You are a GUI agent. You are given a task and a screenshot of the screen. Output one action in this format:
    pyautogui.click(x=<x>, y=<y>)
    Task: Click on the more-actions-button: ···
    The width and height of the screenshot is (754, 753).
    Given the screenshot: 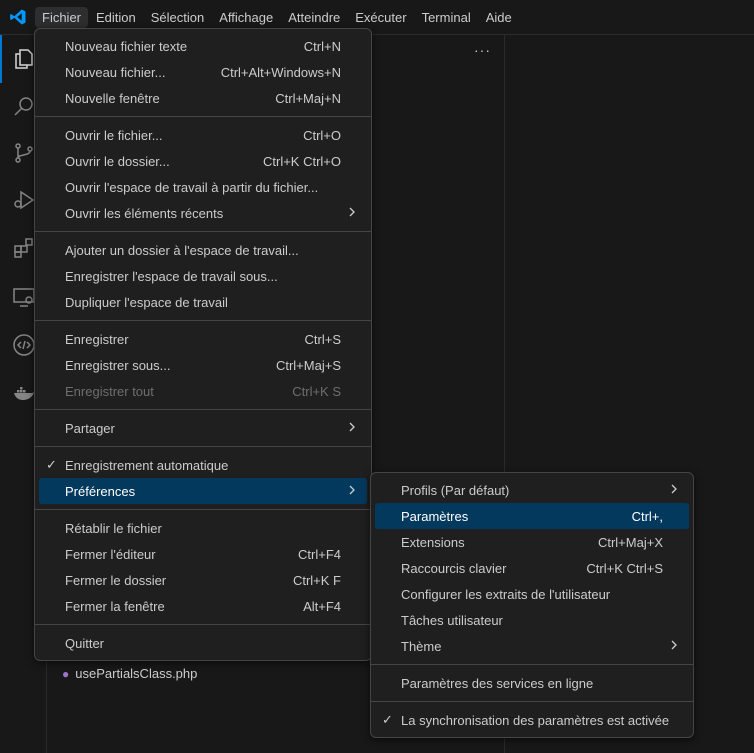 What is the action you would take?
    pyautogui.click(x=482, y=50)
    